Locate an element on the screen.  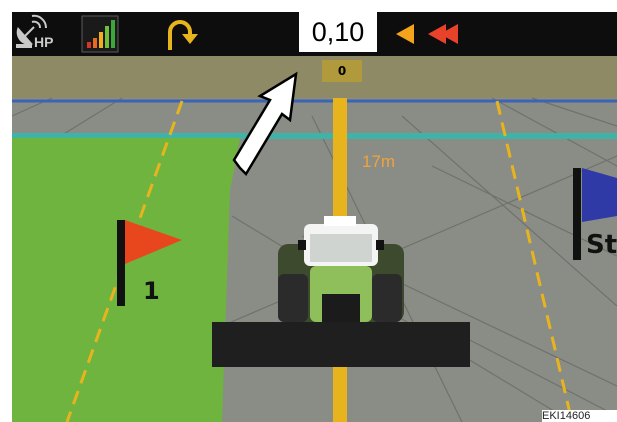
swath-number: 0 is located at coordinates (342, 71).